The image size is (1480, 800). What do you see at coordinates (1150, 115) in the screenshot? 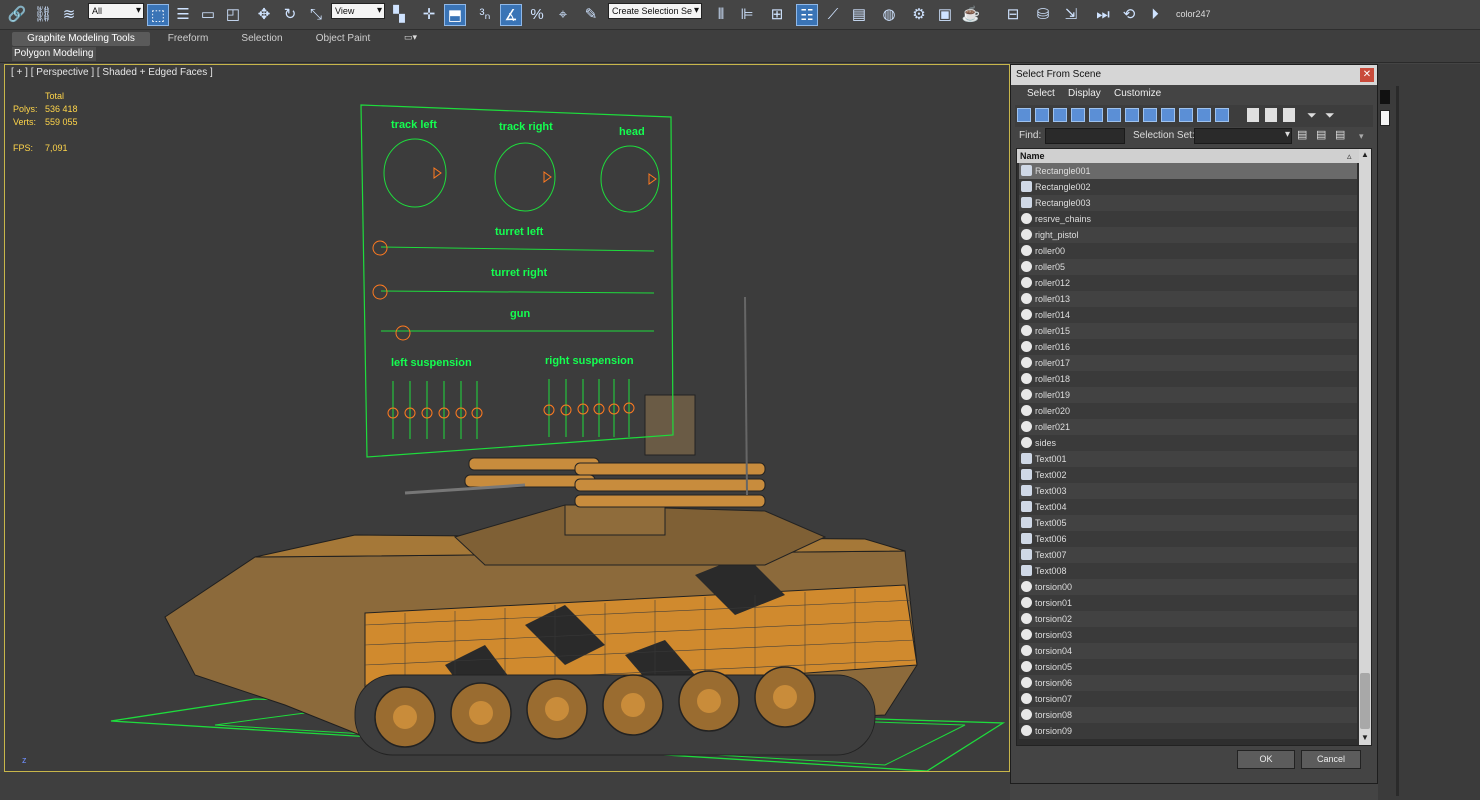
I see `display-xrefs-icon` at bounding box center [1150, 115].